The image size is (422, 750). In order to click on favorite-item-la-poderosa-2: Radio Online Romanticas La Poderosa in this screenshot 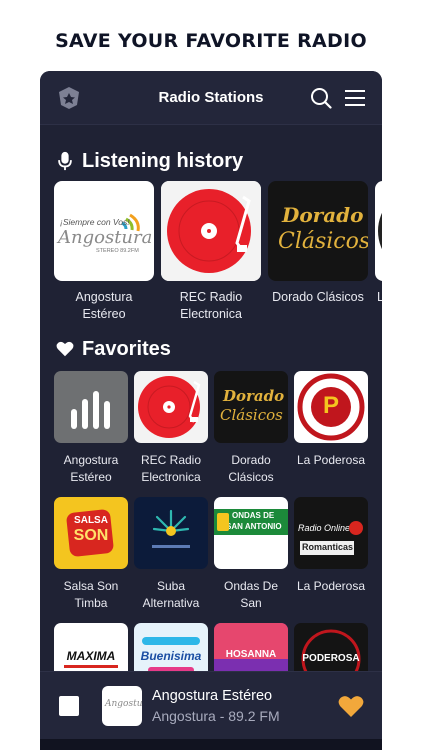, I will do `click(331, 554)`.